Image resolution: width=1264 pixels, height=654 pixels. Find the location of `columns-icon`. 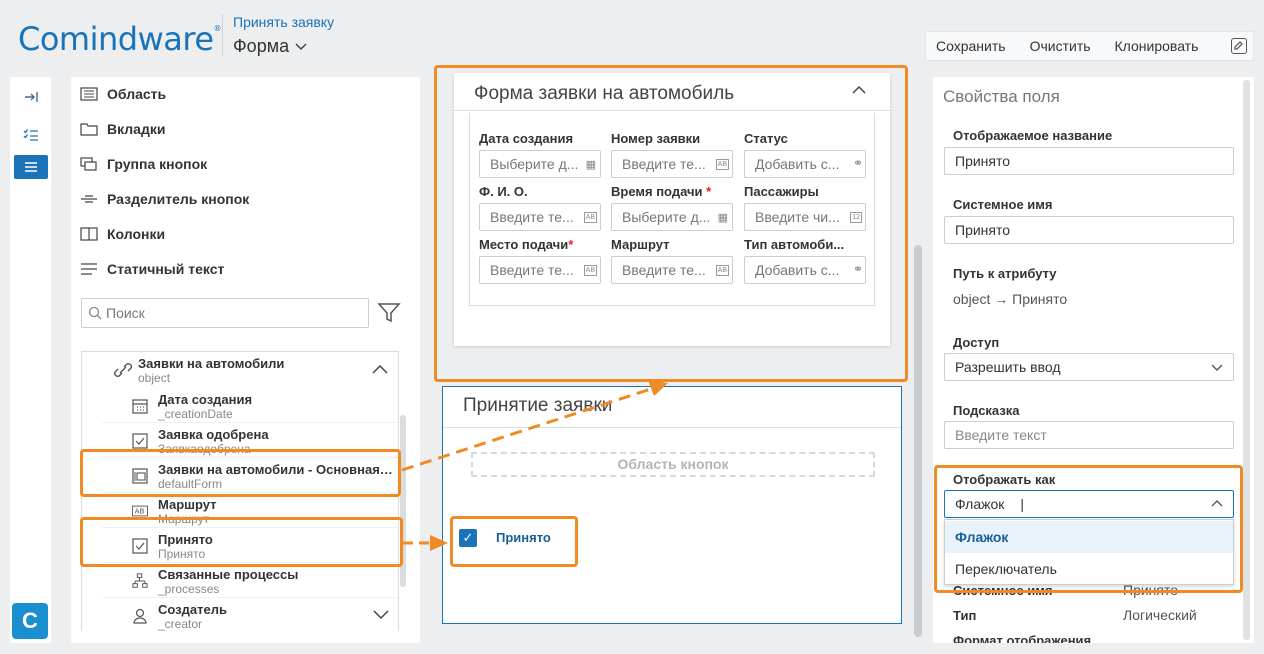

columns-icon is located at coordinates (89, 234).